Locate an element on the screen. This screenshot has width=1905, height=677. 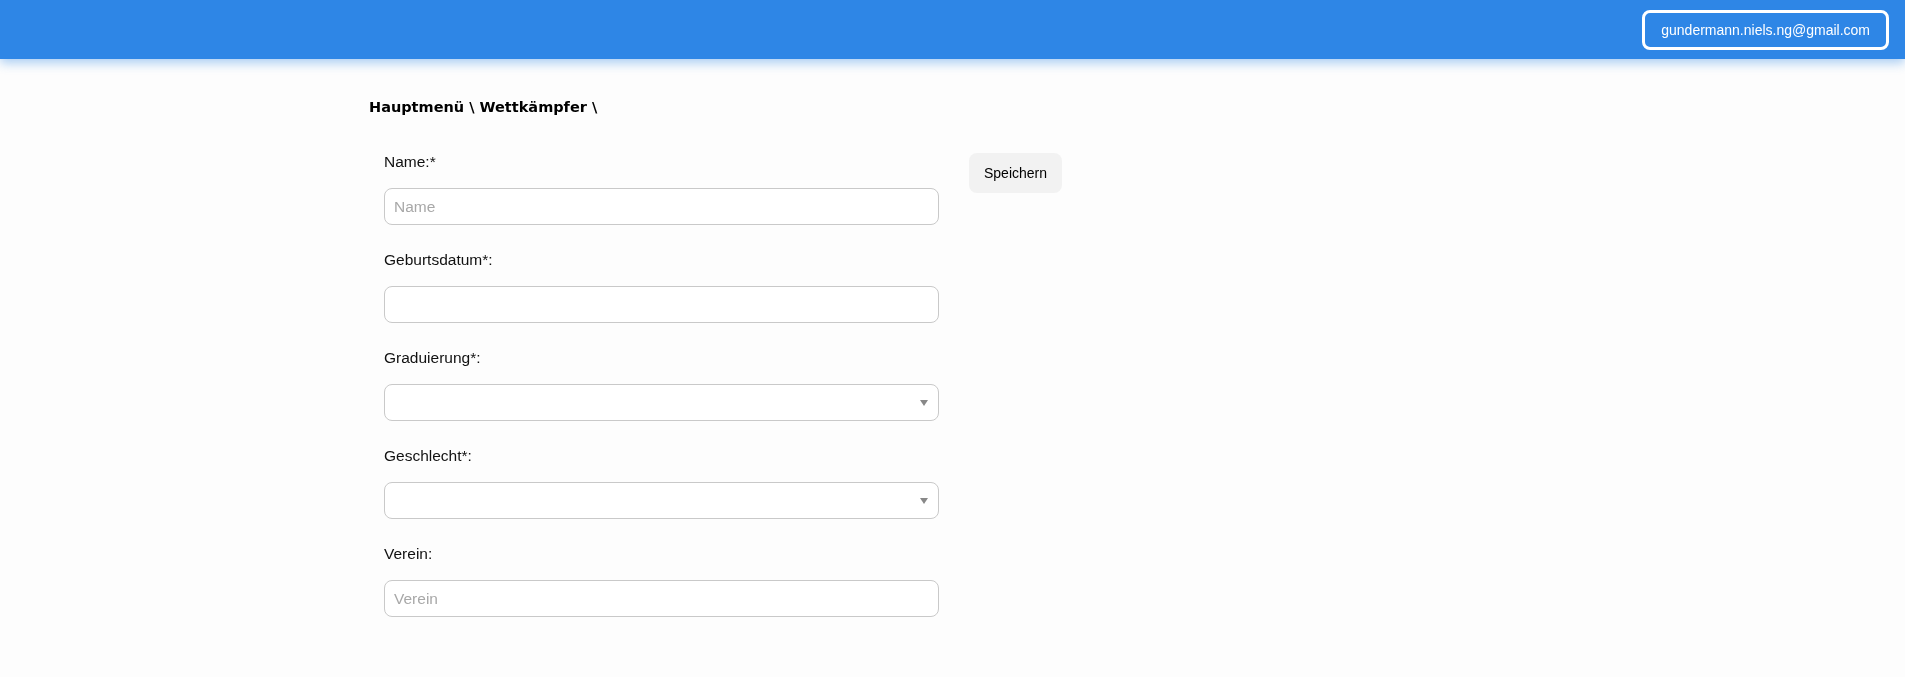
input-field: Name is located at coordinates (661, 206).